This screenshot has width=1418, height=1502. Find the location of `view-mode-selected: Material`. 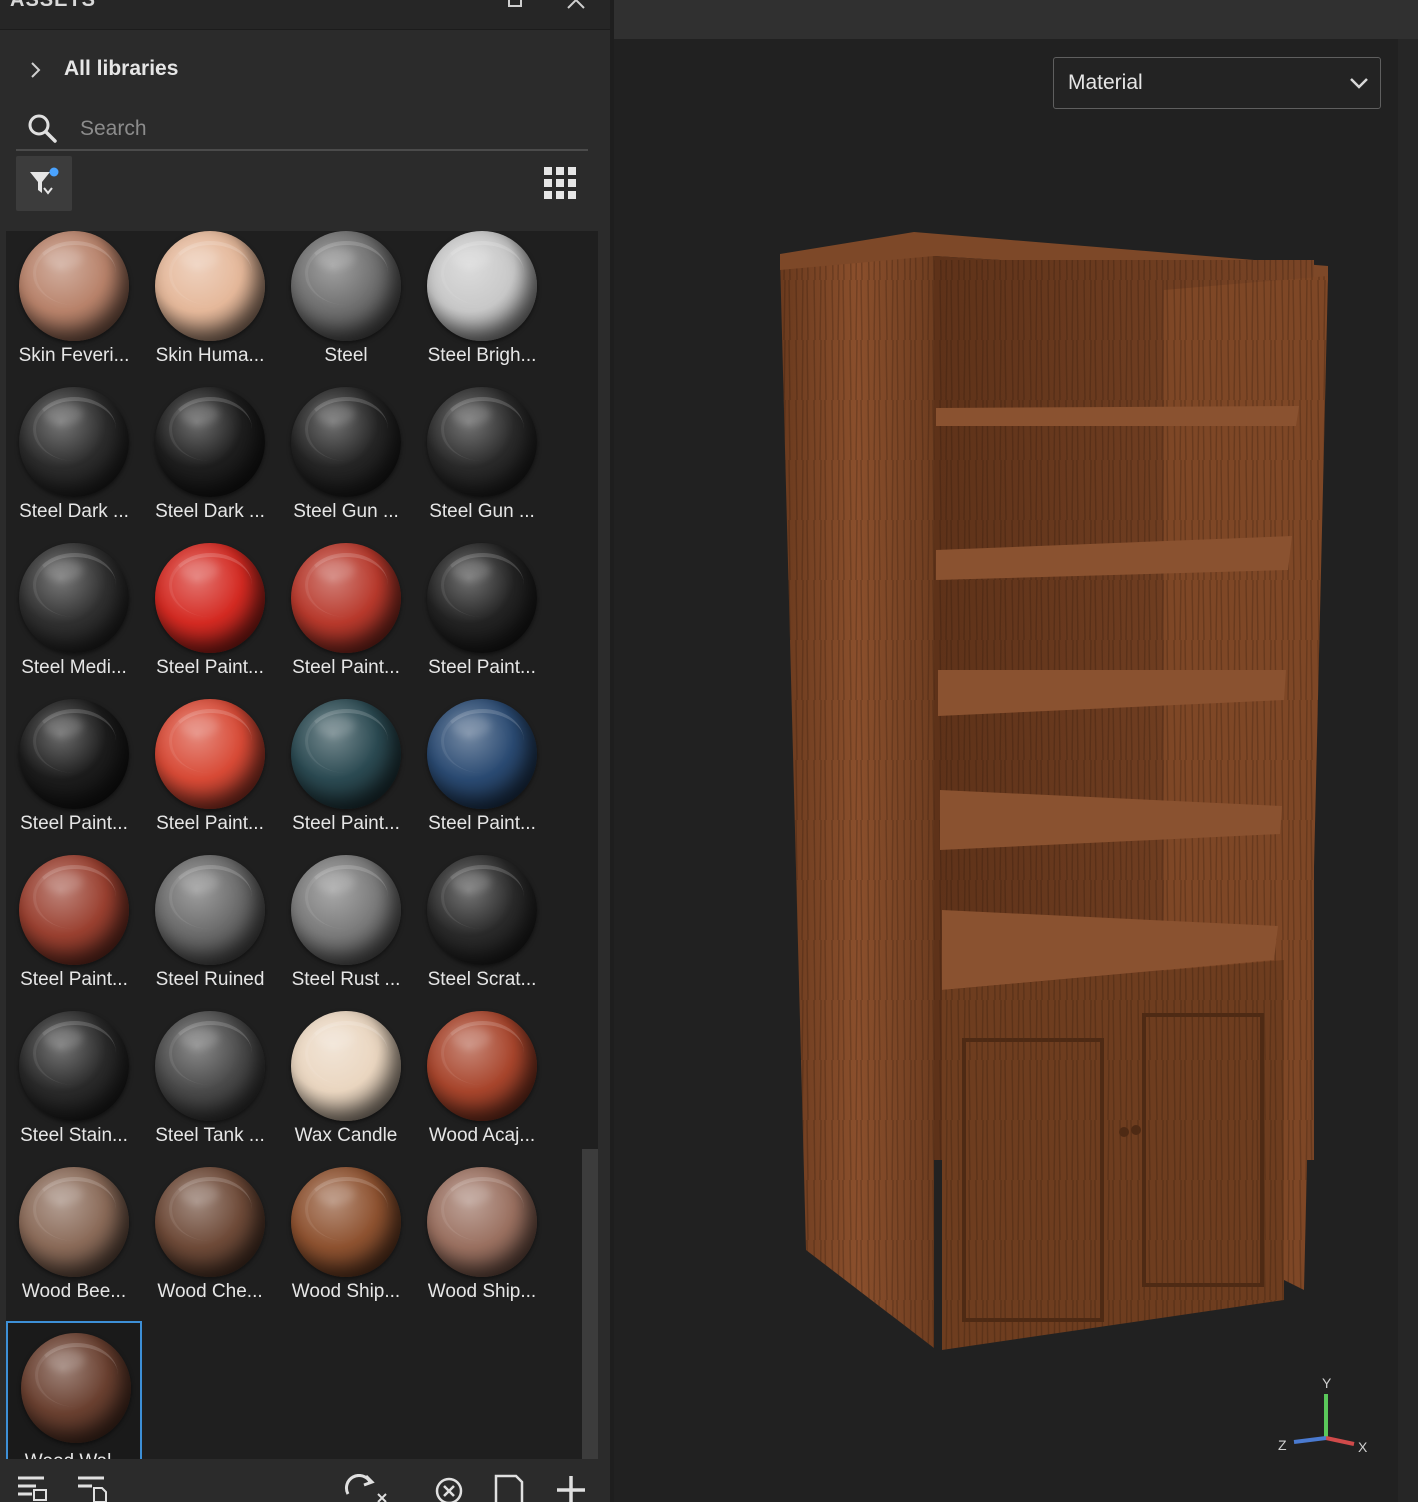

view-mode-selected: Material is located at coordinates (1105, 82).